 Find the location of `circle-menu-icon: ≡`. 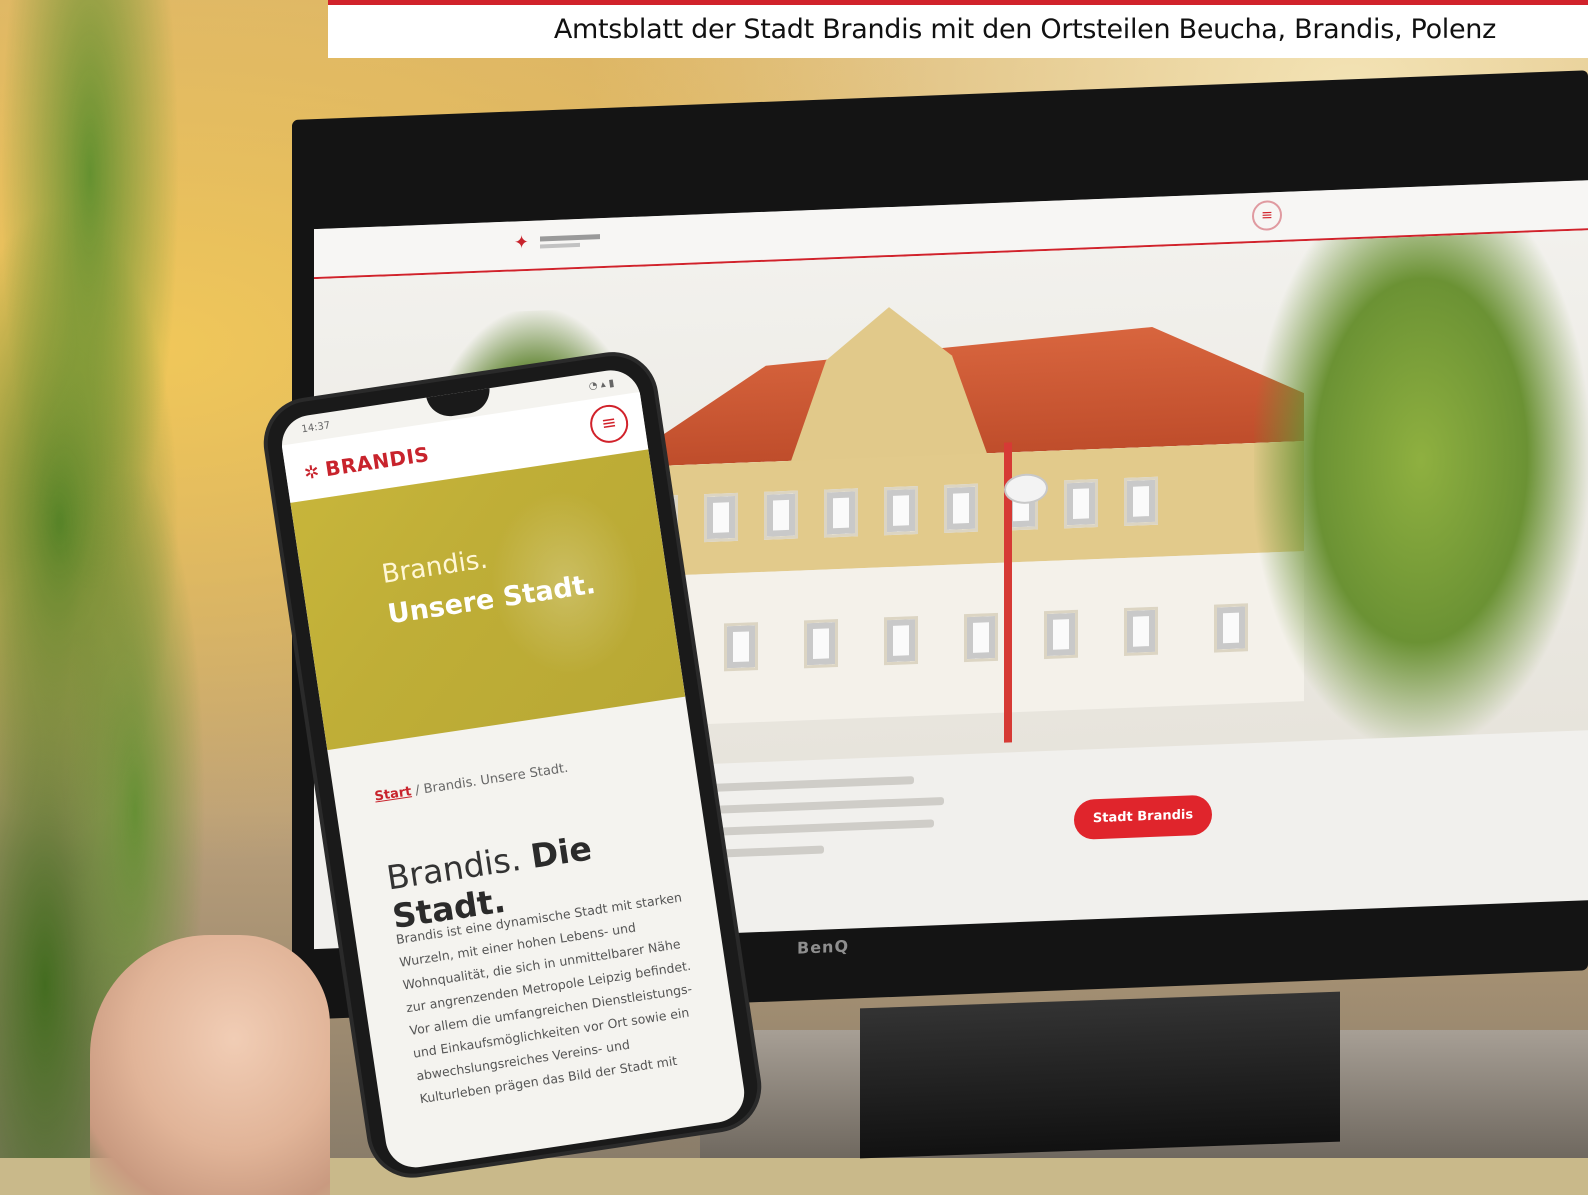

circle-menu-icon: ≡ is located at coordinates (1267, 215).